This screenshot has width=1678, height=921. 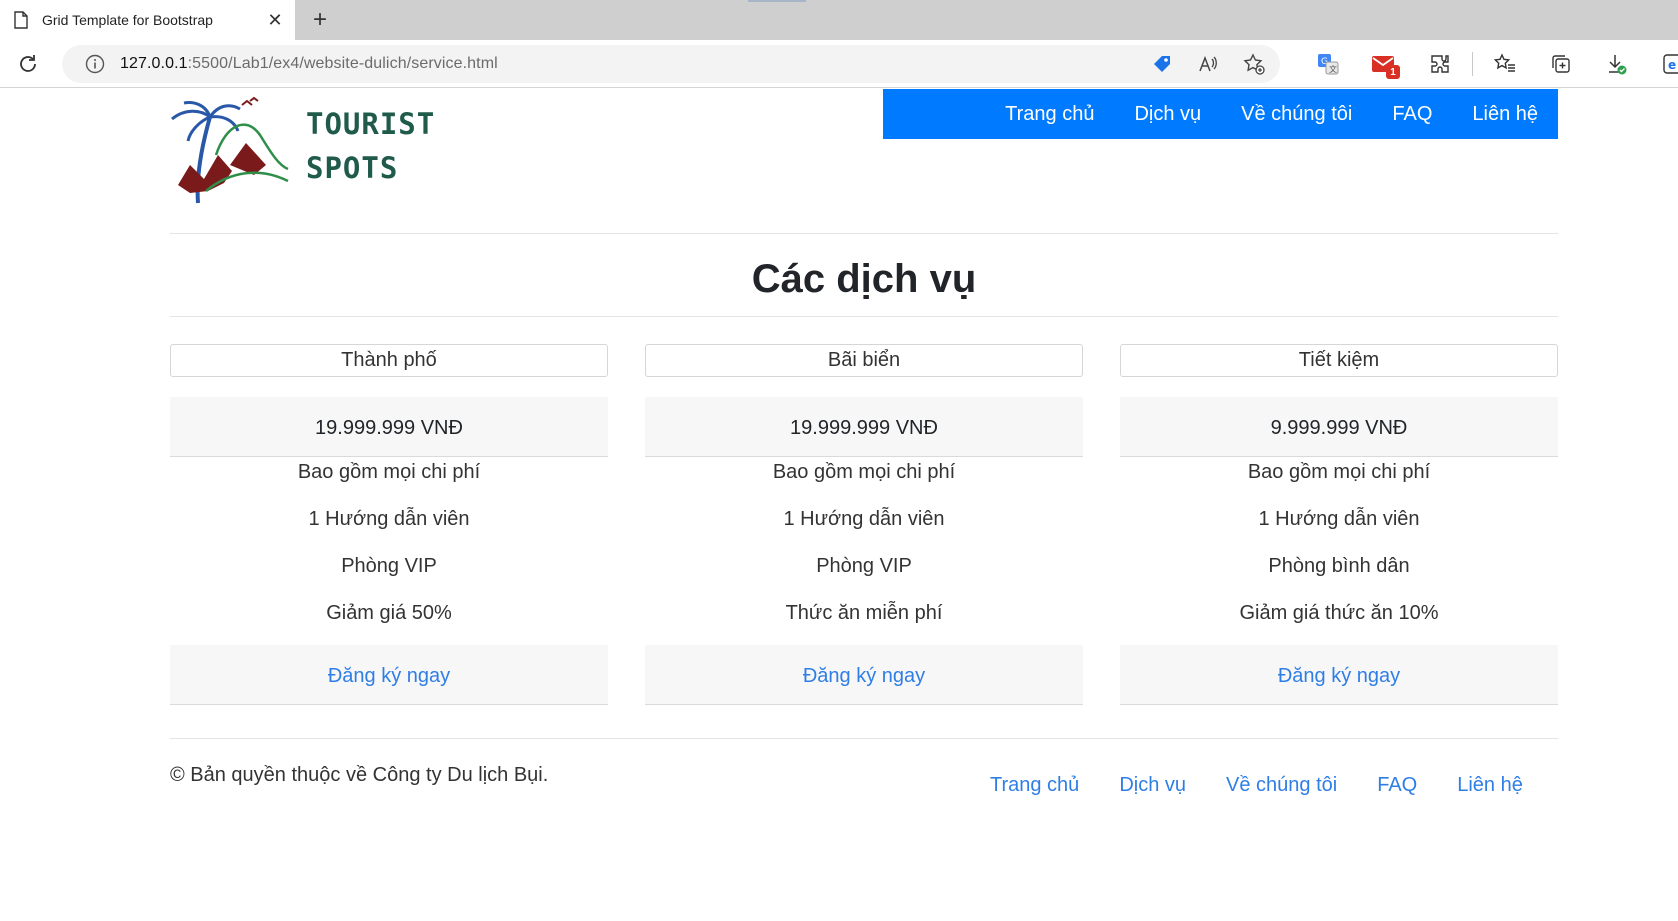 What do you see at coordinates (1672, 65) in the screenshot?
I see `svg-text: e` at bounding box center [1672, 65].